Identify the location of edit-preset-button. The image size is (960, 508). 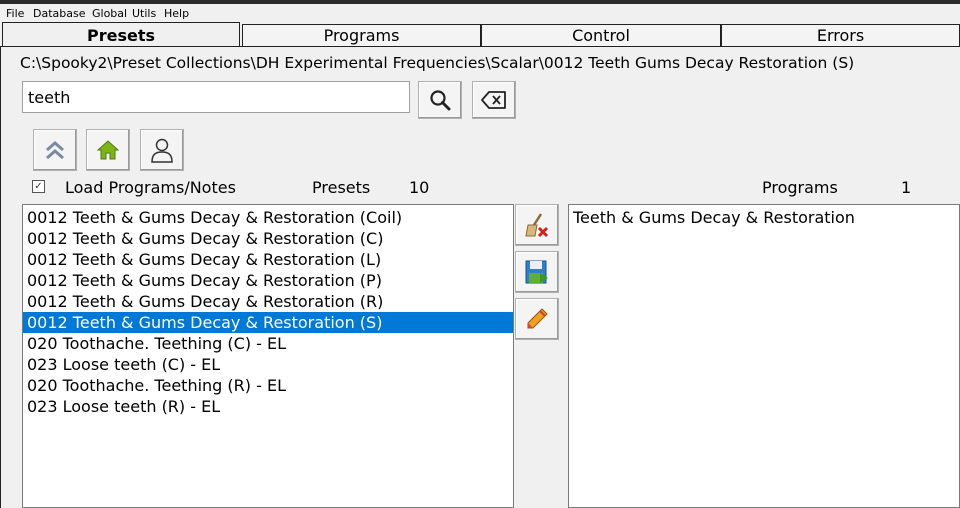
(537, 319).